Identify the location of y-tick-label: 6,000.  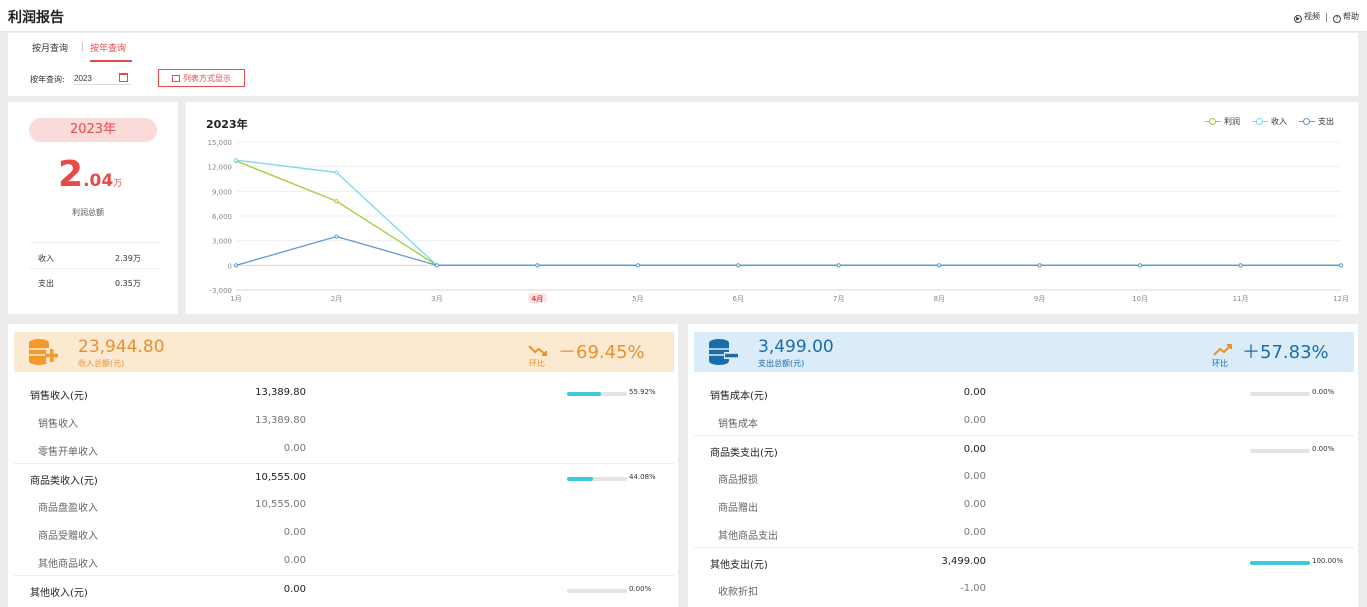
(222, 217).